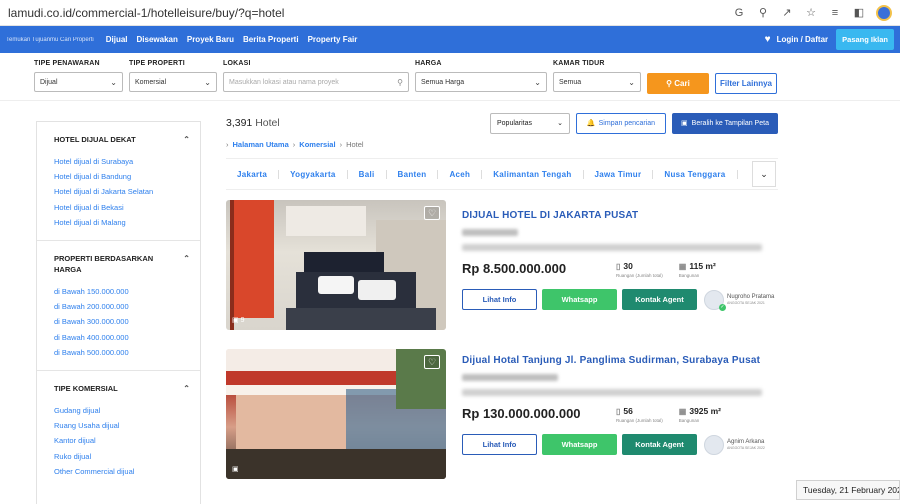 The width and height of the screenshot is (900, 504). Describe the element at coordinates (670, 83) in the screenshot. I see `search-icon: ⚲` at that location.